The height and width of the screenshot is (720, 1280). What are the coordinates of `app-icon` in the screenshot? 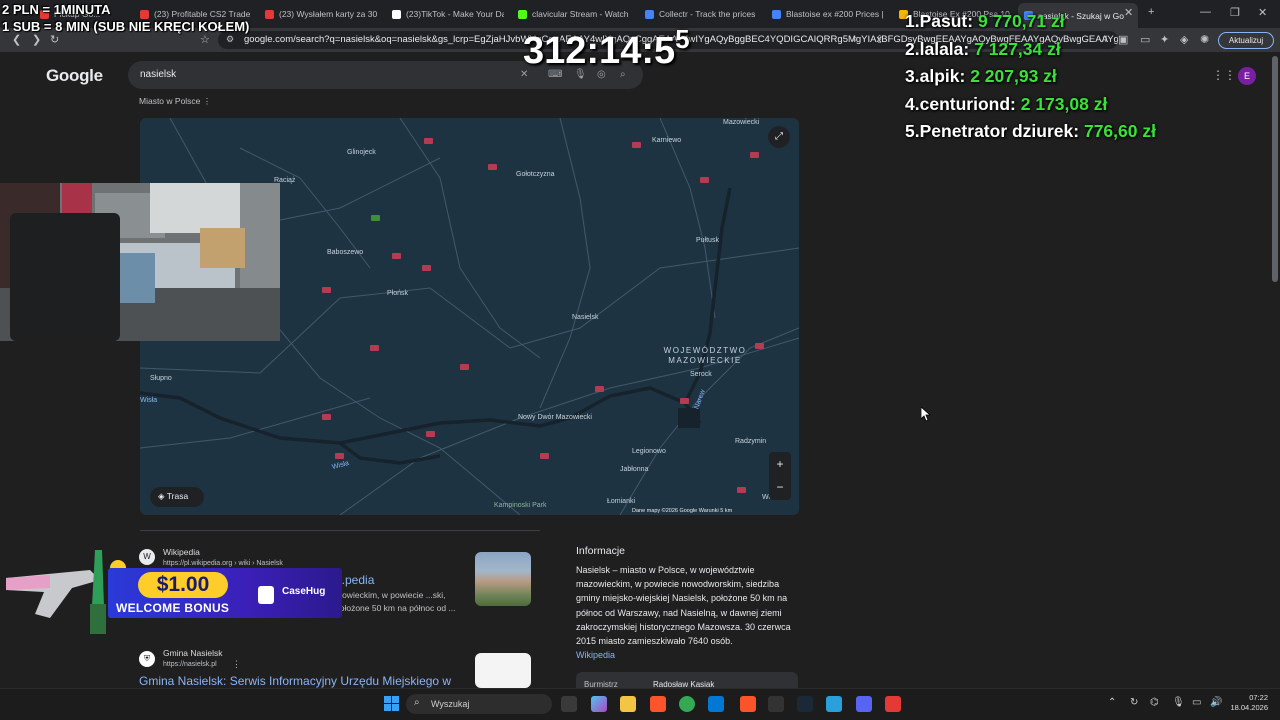 It's located at (776, 704).